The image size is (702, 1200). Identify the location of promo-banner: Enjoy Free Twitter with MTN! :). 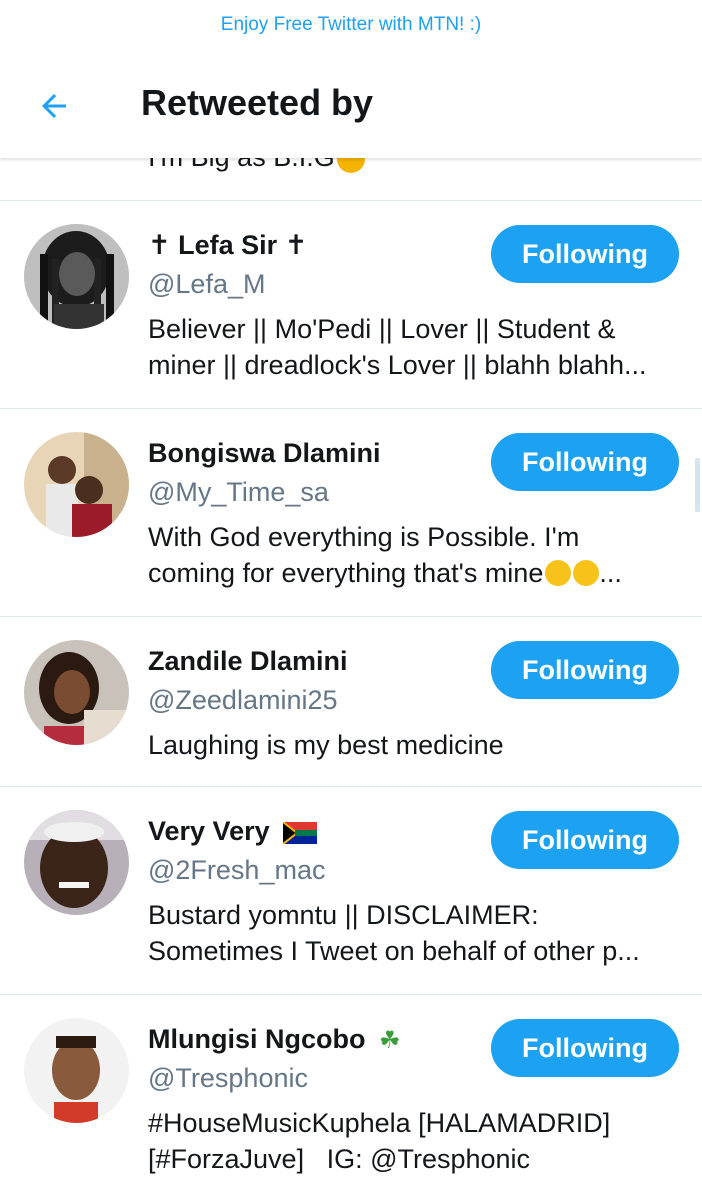
(351, 25).